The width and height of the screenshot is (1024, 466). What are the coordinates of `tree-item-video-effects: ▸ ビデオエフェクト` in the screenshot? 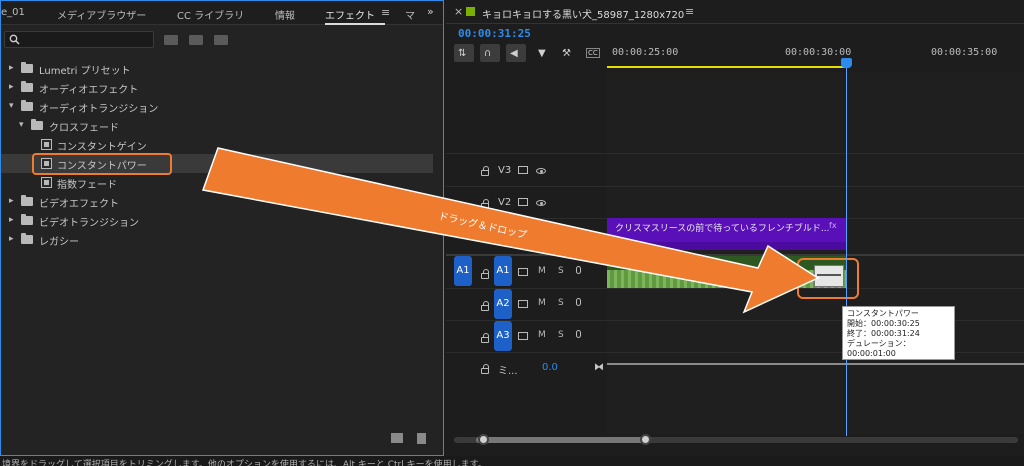 It's located at (217, 201).